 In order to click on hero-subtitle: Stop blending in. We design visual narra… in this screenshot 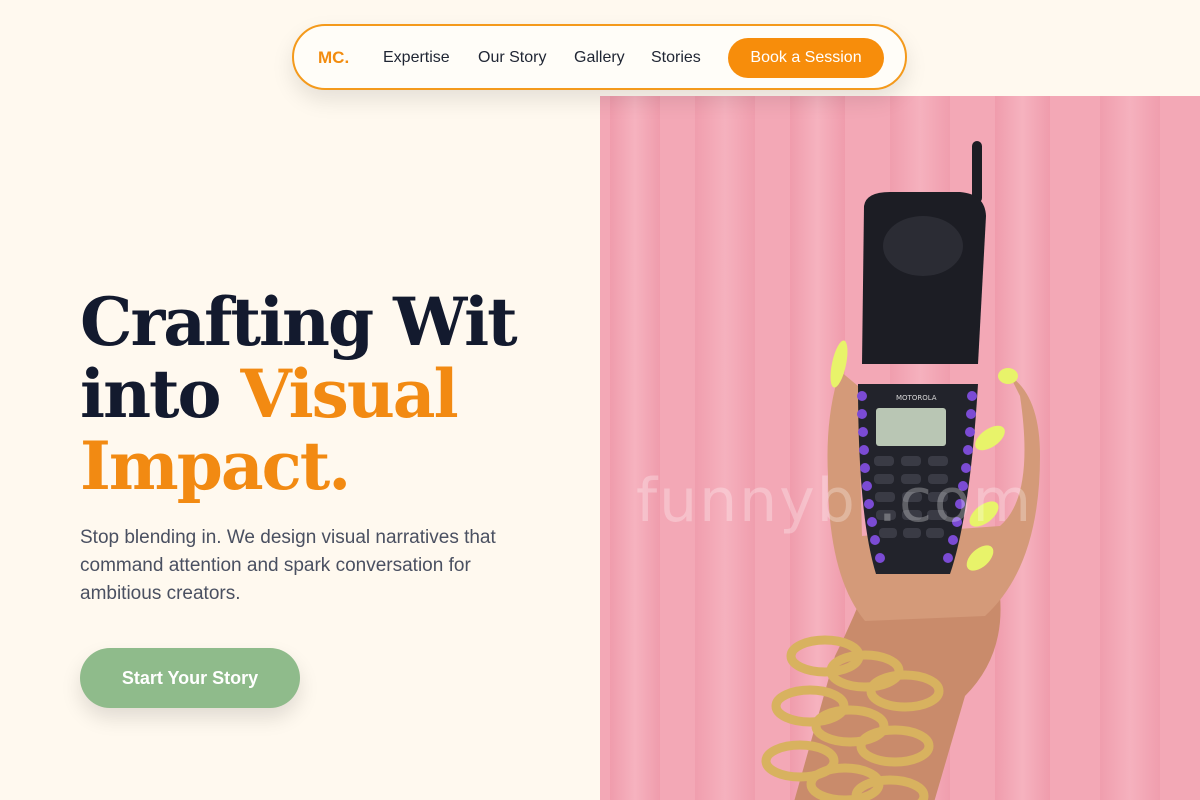, I will do `click(288, 565)`.